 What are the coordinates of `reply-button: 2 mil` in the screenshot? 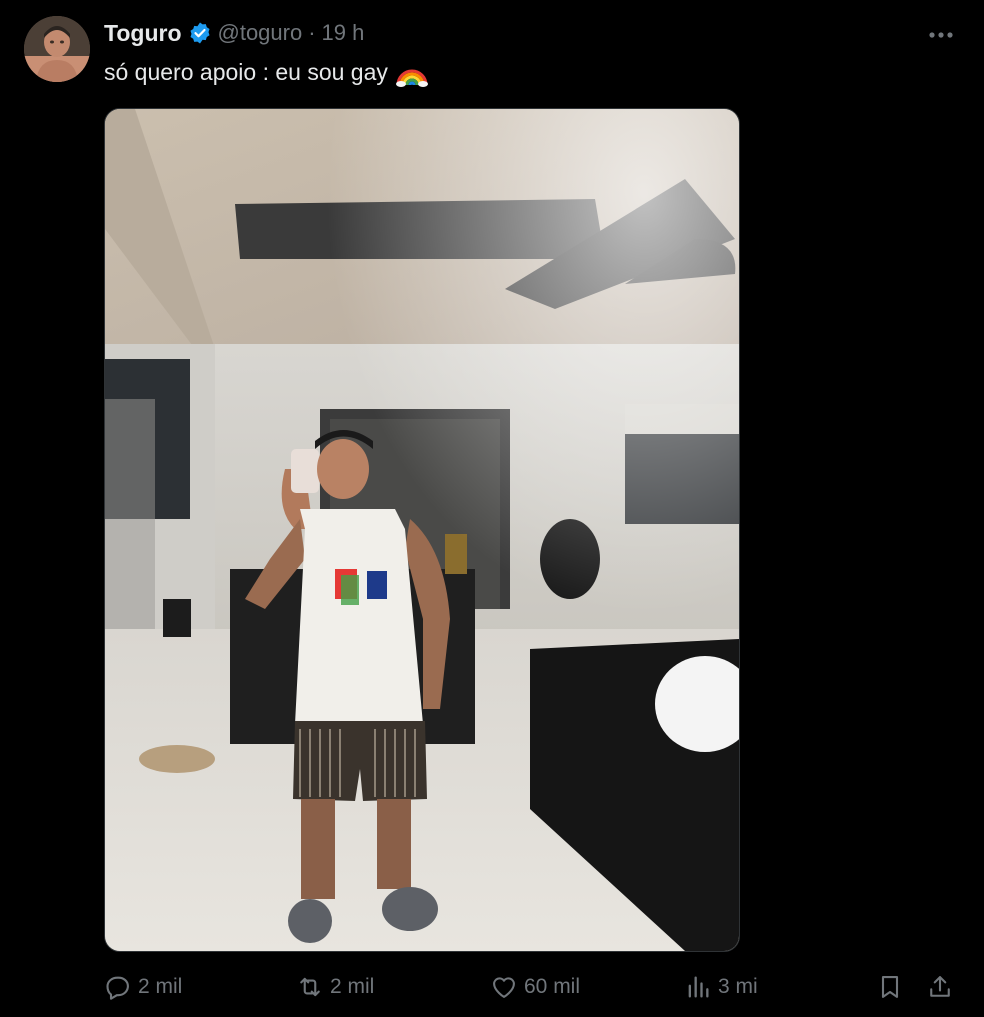 It's located at (143, 987).